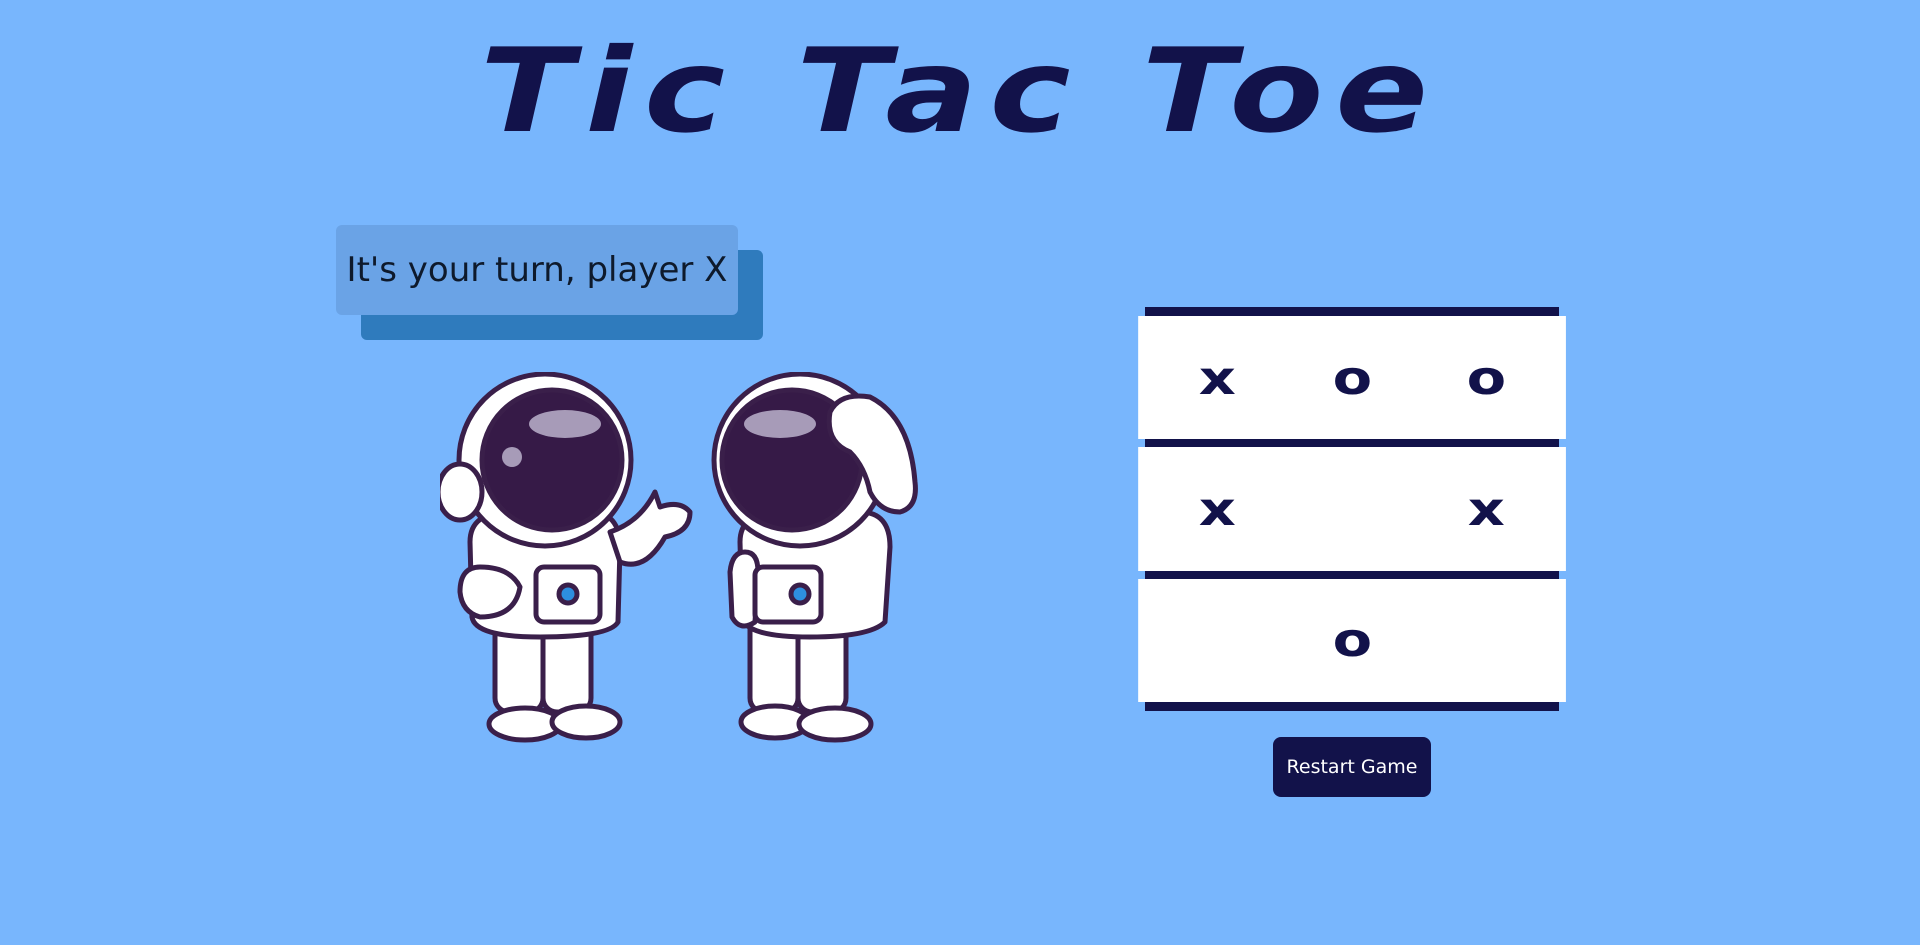 The width and height of the screenshot is (1920, 945). I want to click on board-cell-6: x, so click(1486, 509).